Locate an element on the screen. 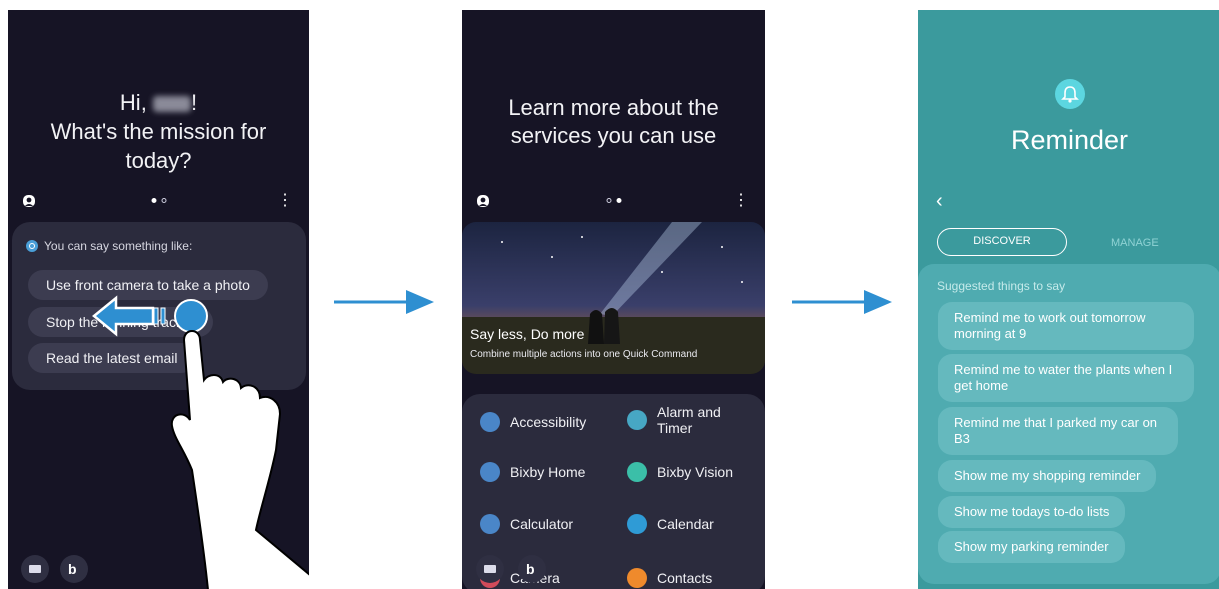 This screenshot has width=1219, height=589. suggested-title: Suggested things to say is located at coordinates (1001, 286).